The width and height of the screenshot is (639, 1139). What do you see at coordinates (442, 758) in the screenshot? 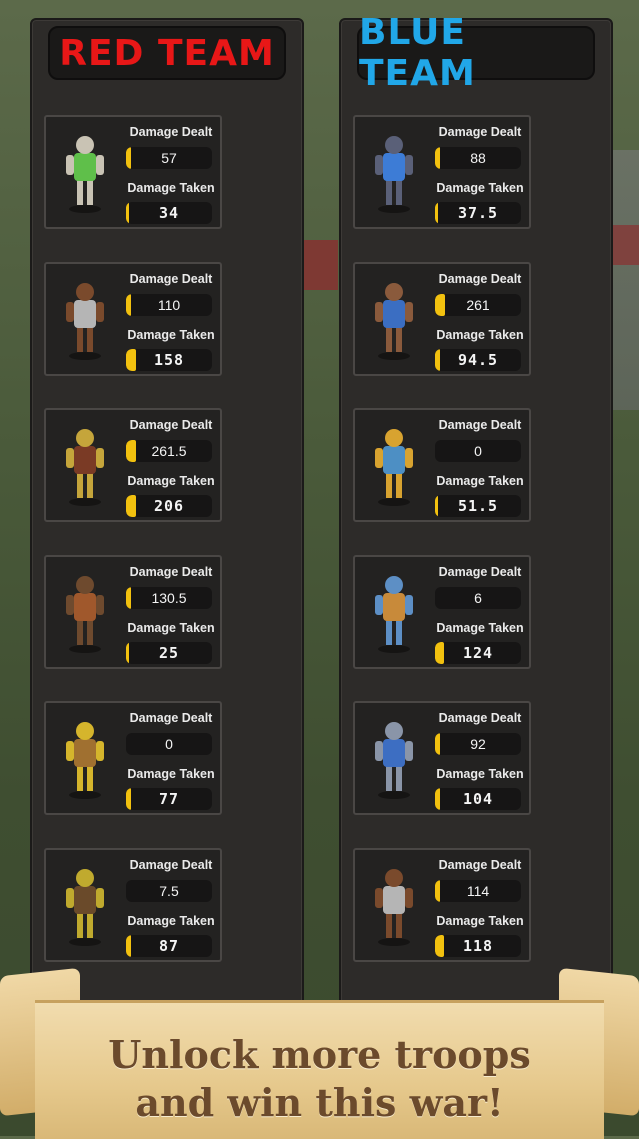
I see `blue-unit-card: Damage Dealt 92 Damage Taken 104` at bounding box center [442, 758].